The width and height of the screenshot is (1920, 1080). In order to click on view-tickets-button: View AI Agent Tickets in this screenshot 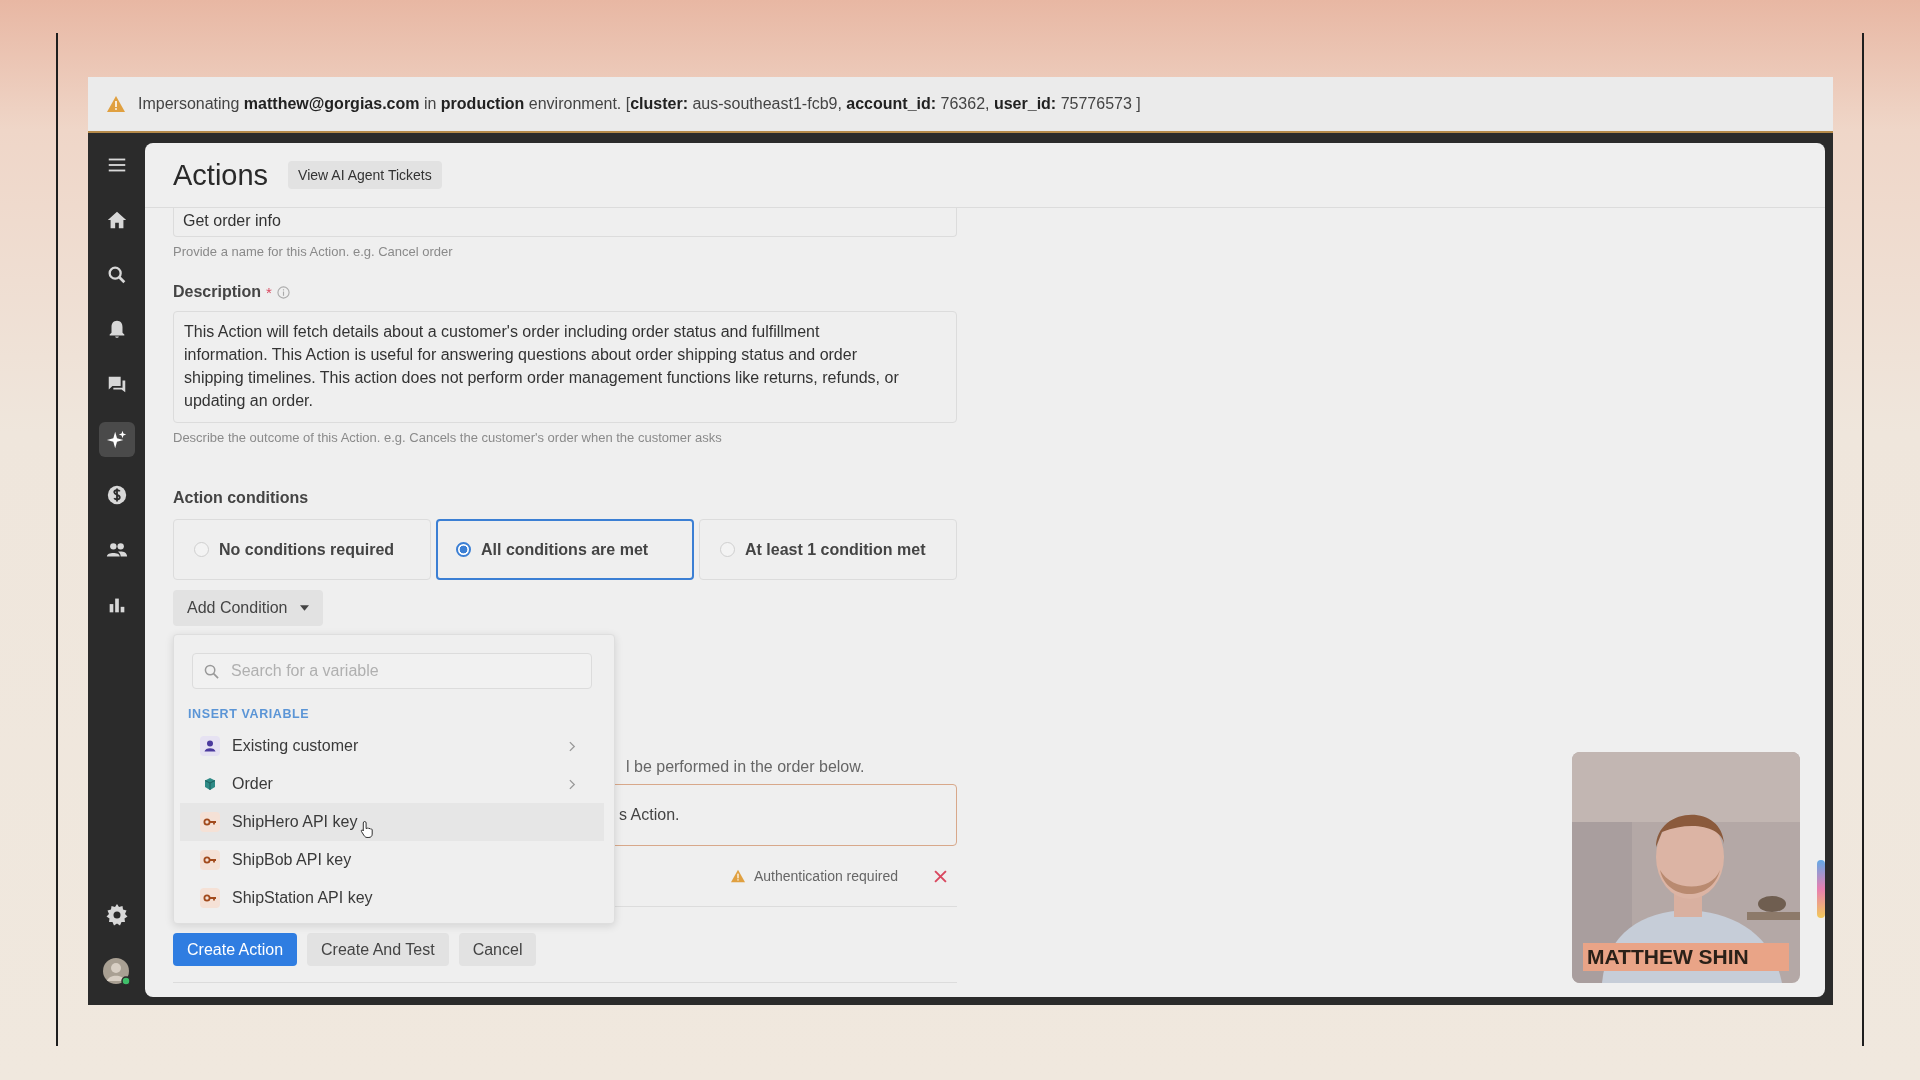, I will do `click(365, 175)`.